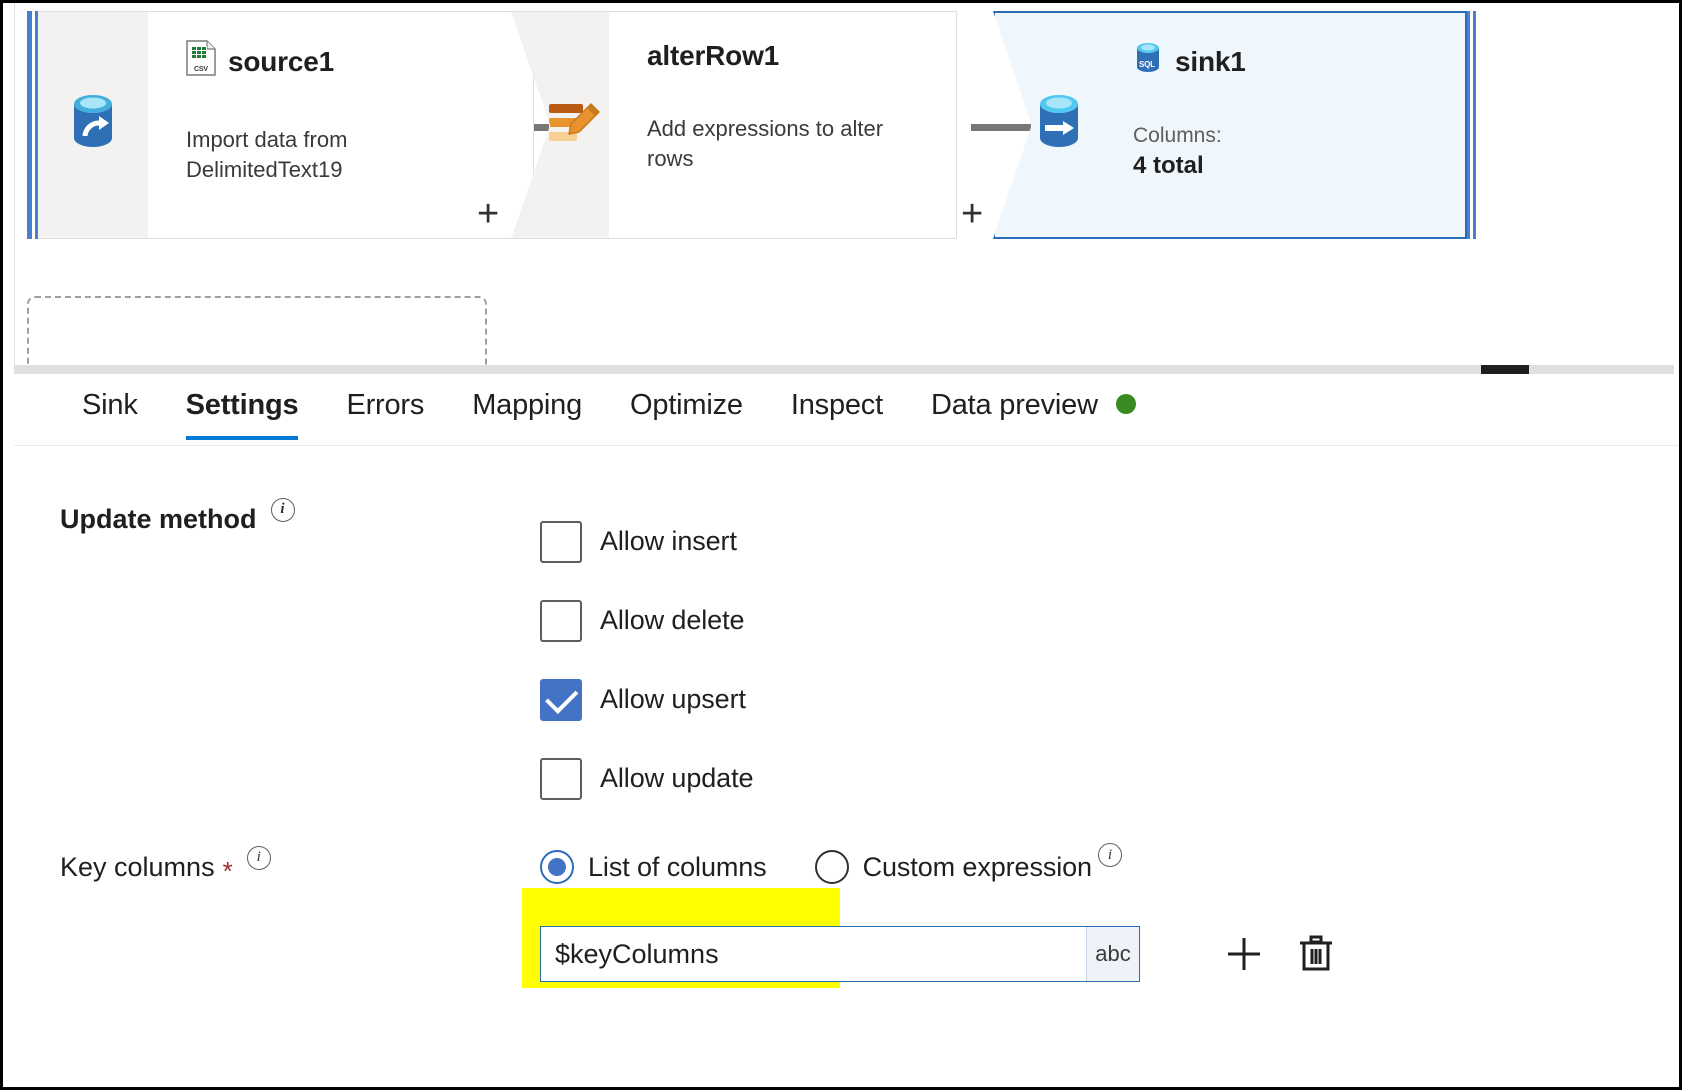  I want to click on add-key-column-button, so click(1244, 954).